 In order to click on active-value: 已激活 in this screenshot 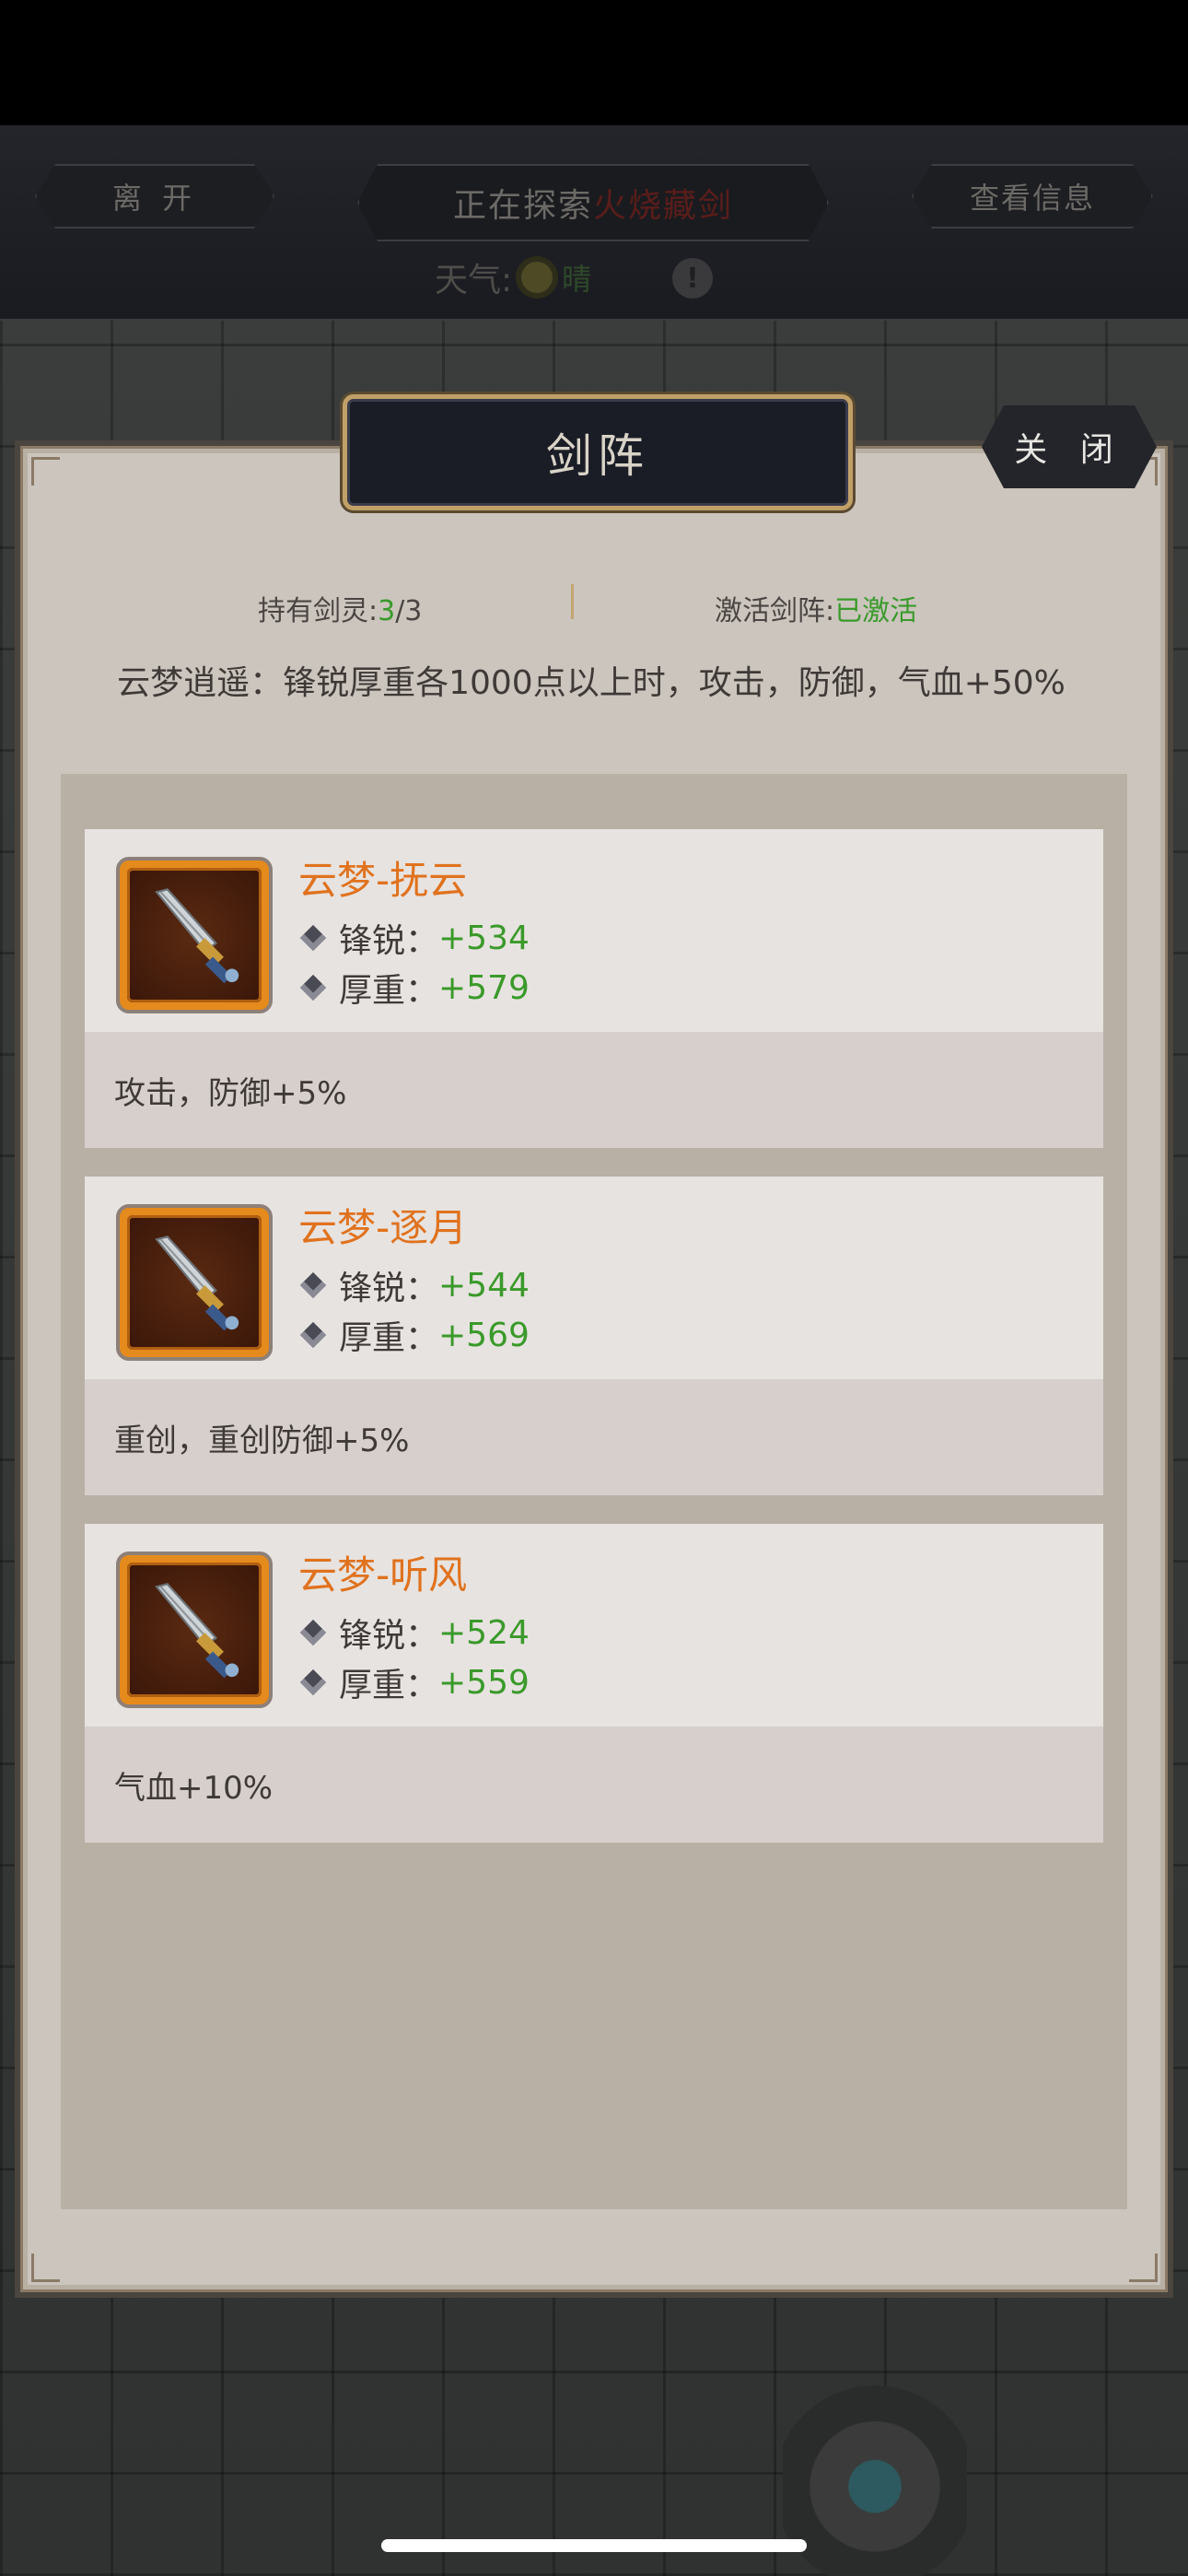, I will do `click(876, 611)`.